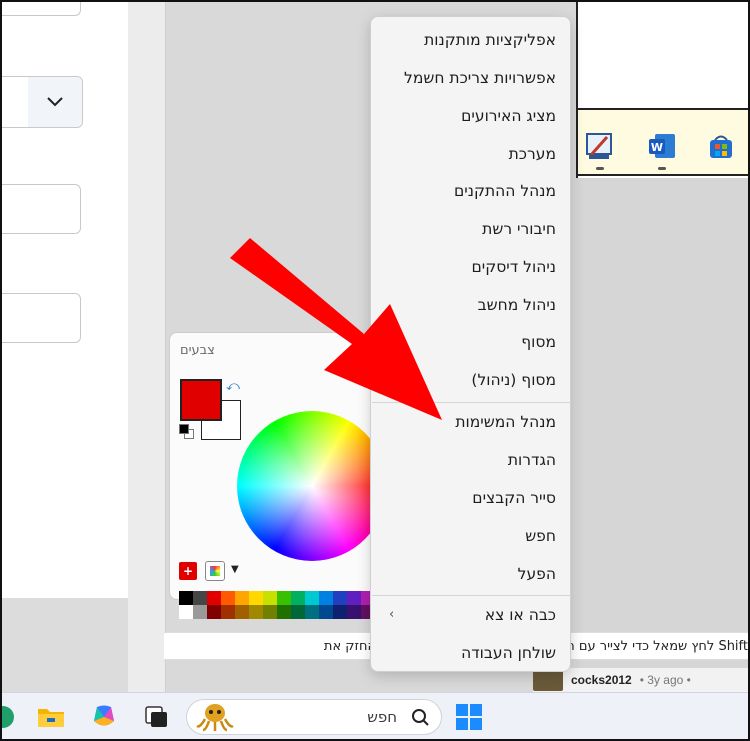 The height and width of the screenshot is (741, 750). Describe the element at coordinates (471, 574) in the screenshot. I see `menu-item-run: הפעל` at that location.